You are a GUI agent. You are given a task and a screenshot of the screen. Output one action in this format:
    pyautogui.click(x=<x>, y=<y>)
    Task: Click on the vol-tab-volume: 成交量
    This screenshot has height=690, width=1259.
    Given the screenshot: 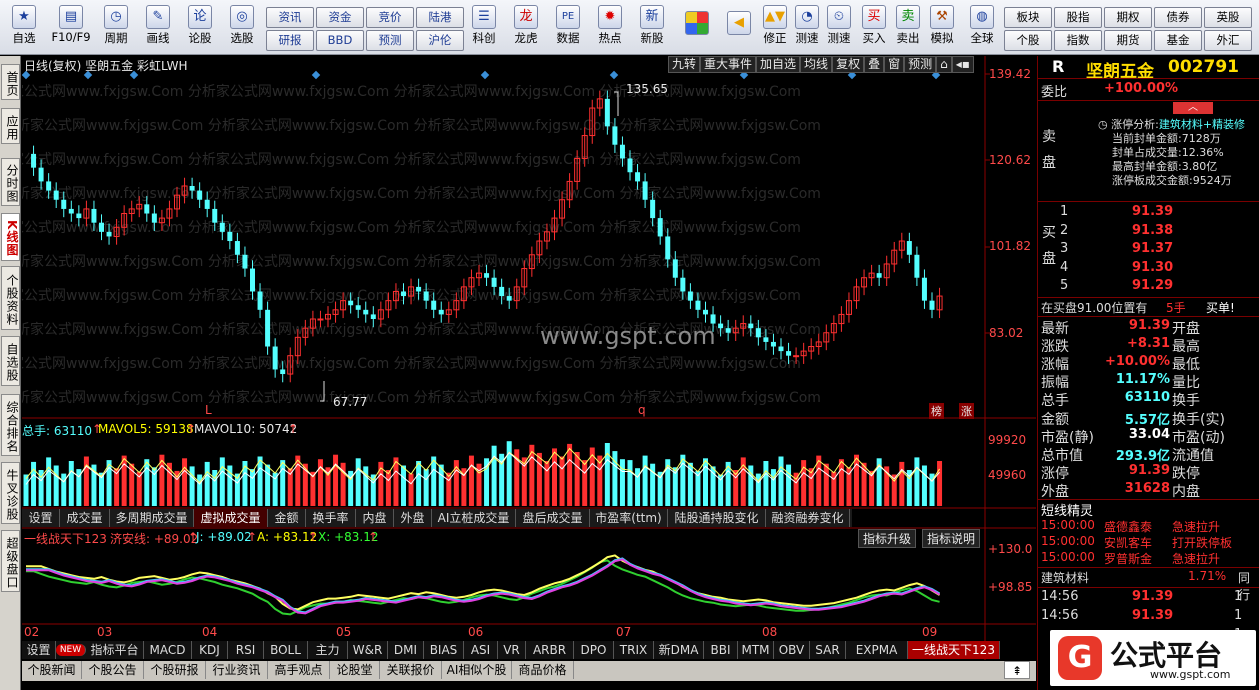 What is the action you would take?
    pyautogui.click(x=85, y=518)
    